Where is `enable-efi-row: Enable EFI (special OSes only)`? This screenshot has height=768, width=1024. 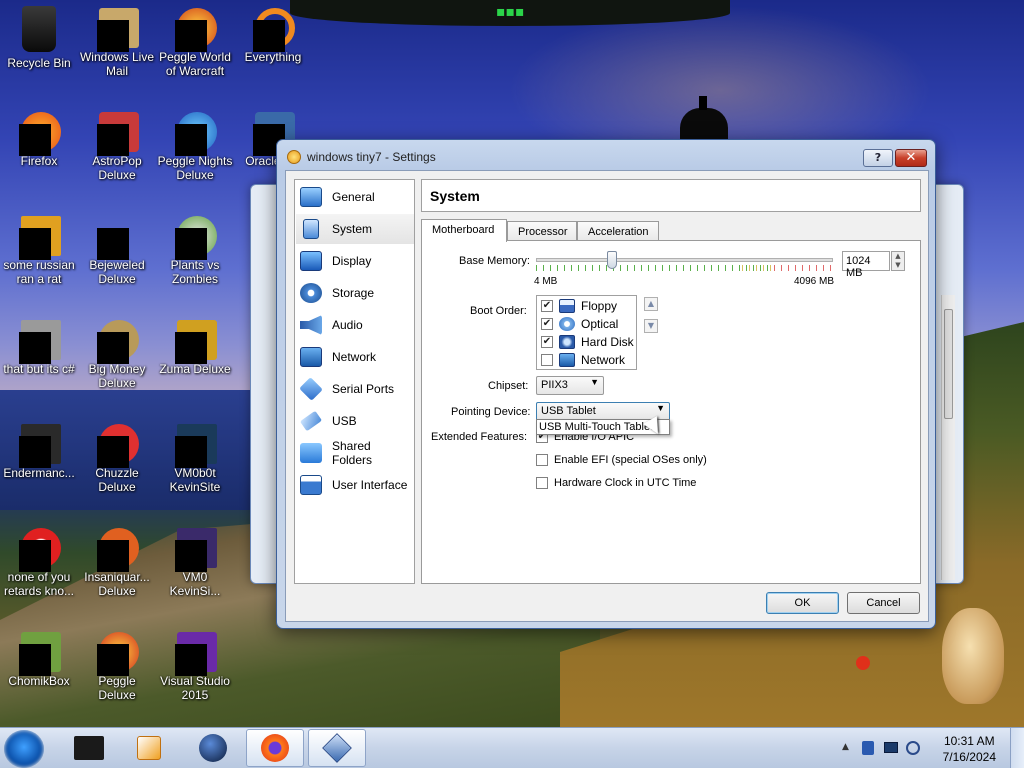
enable-efi-row: Enable EFI (special OSes only) is located at coordinates (621, 460).